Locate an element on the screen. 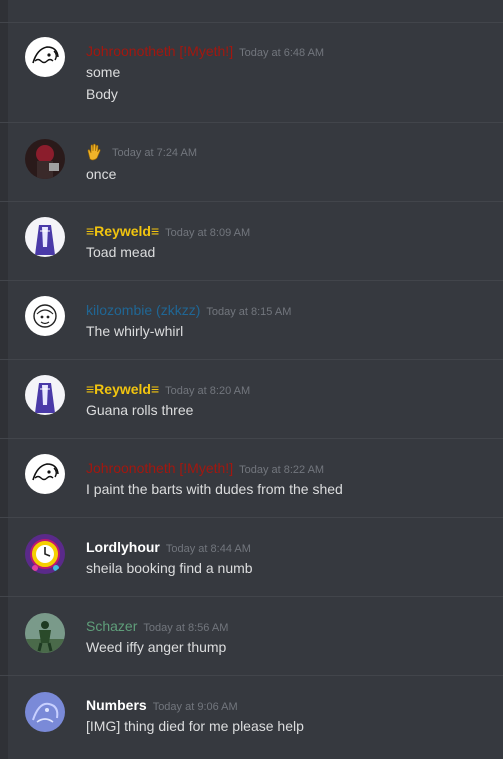 The width and height of the screenshot is (503, 759). message-text: once is located at coordinates (101, 174).